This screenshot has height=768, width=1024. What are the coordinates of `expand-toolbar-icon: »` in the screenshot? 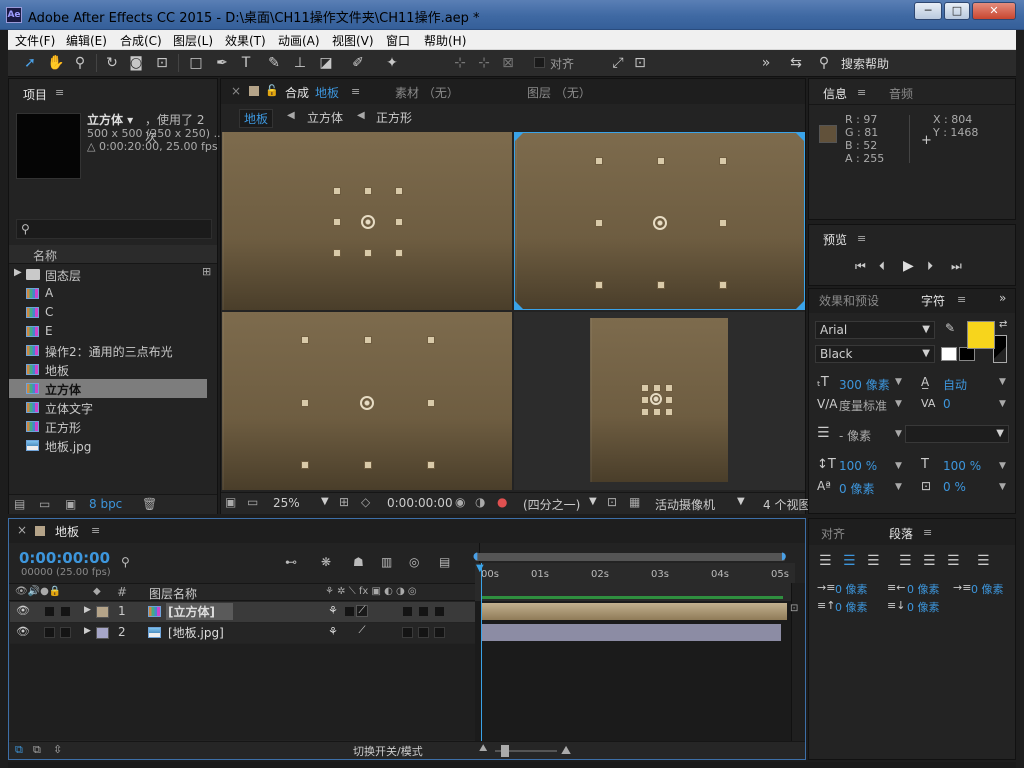 It's located at (766, 63).